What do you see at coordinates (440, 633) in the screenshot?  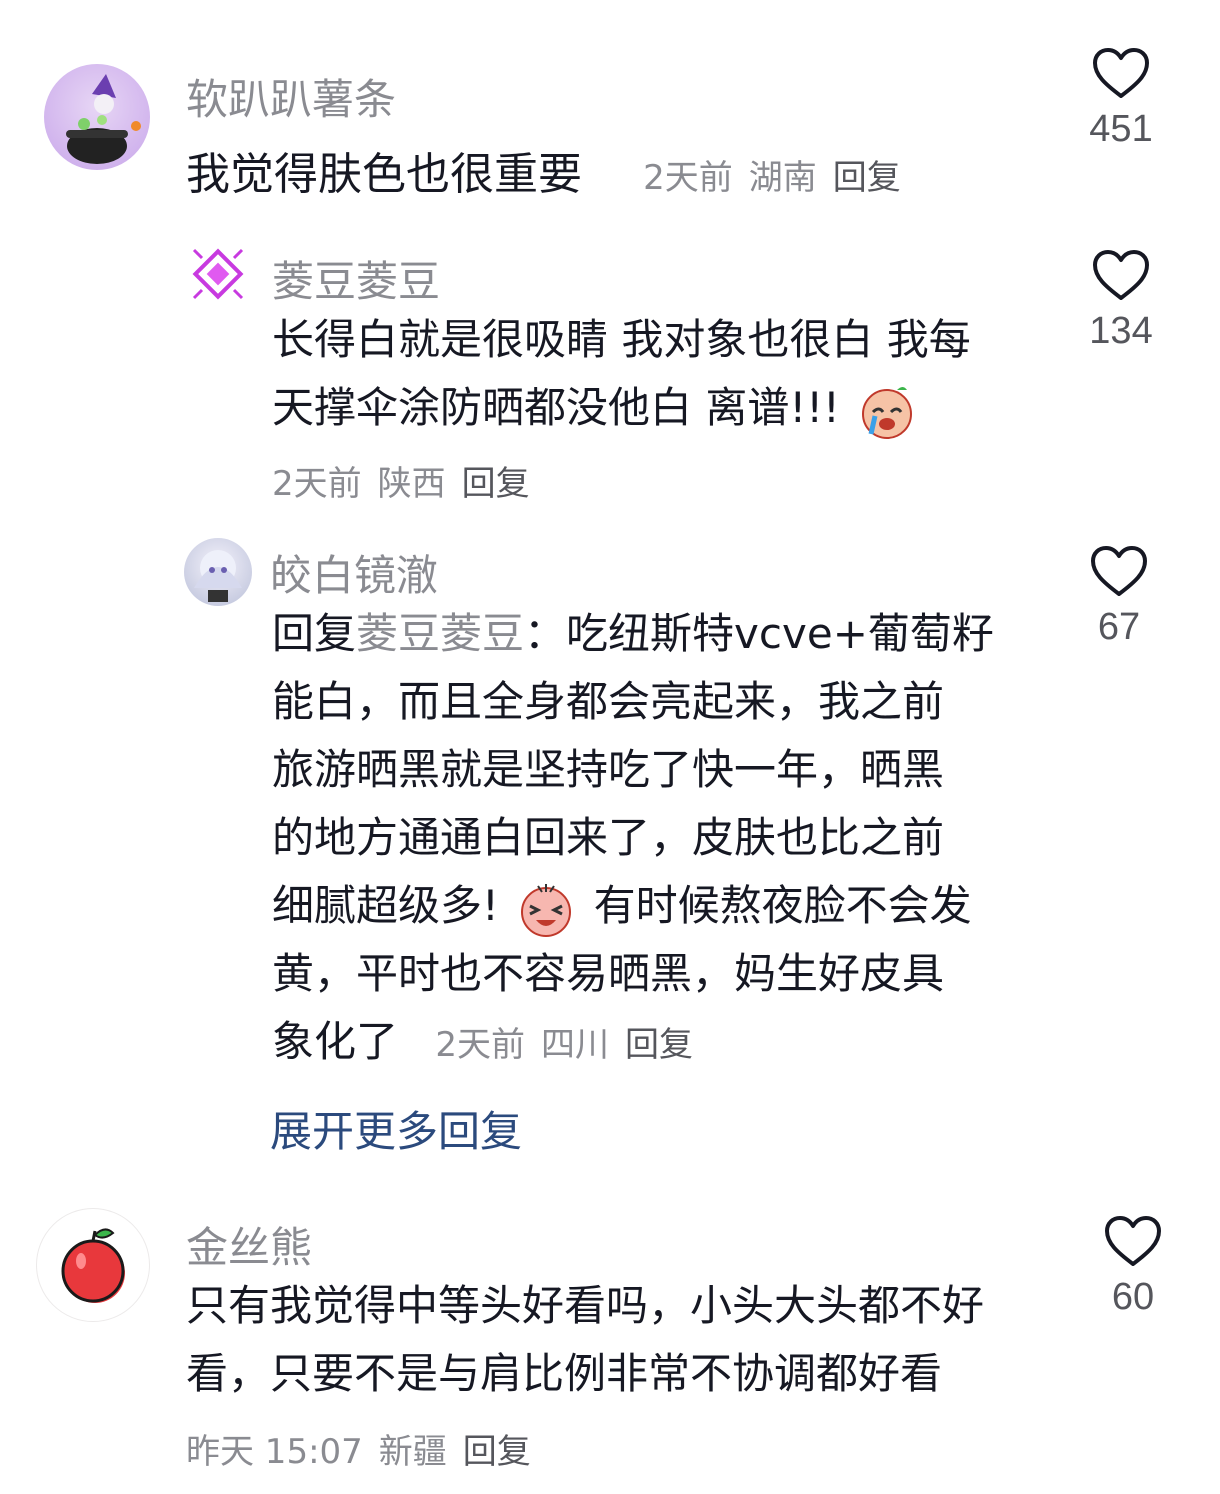 I see `mention-link: 菱豆菱豆` at bounding box center [440, 633].